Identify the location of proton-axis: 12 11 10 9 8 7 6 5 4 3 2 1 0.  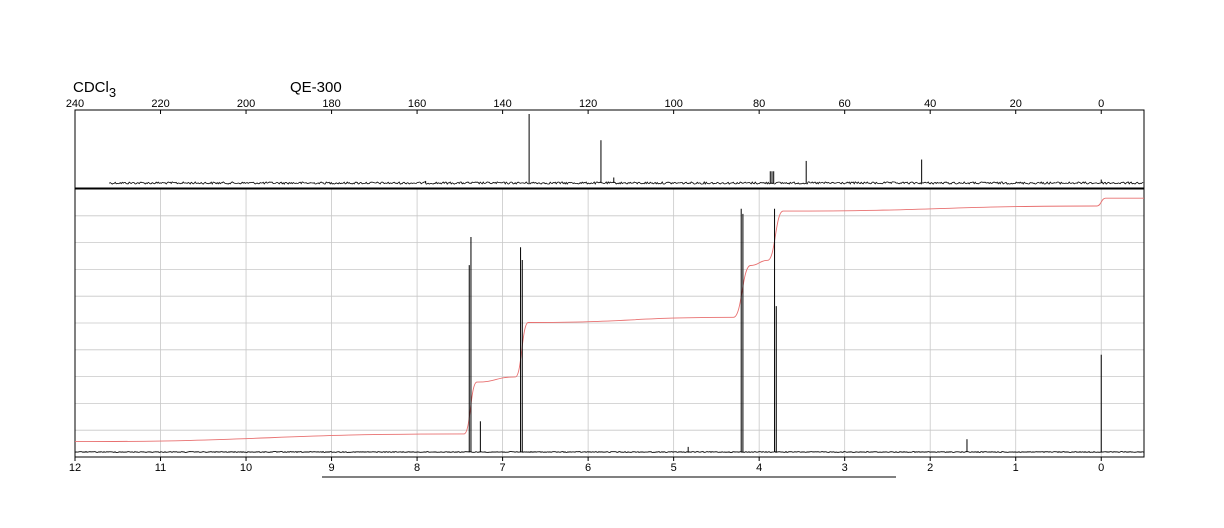
(586, 465).